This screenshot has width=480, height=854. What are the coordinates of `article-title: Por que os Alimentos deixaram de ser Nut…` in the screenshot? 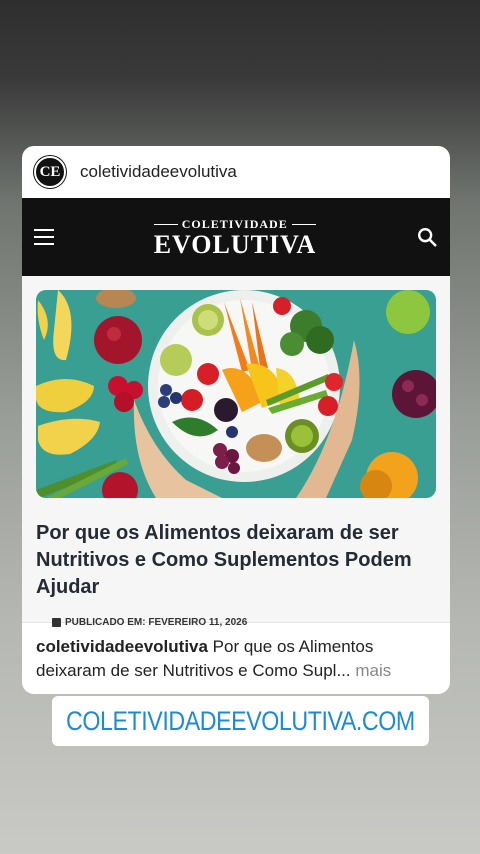 It's located at (236, 560).